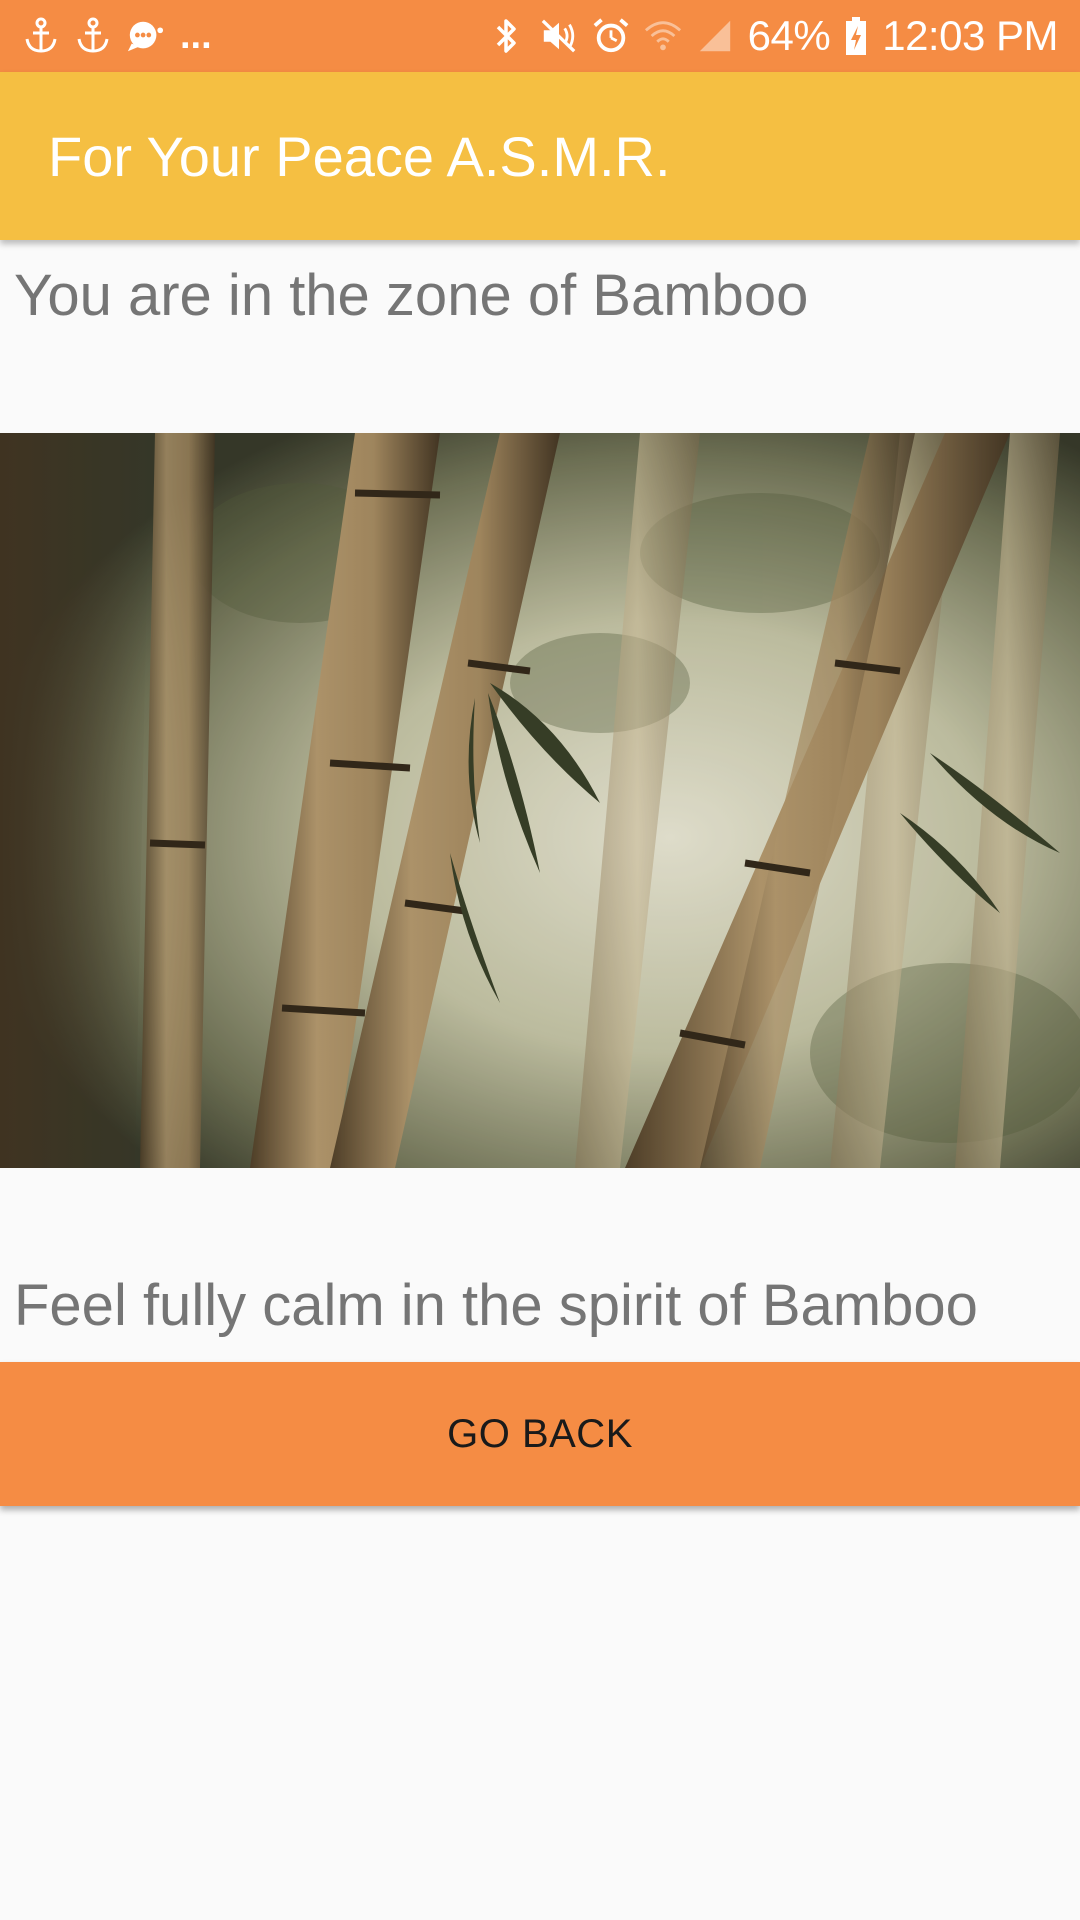 Image resolution: width=1080 pixels, height=1920 pixels. I want to click on zone-heading: You are in the zone of Bamboo, so click(411, 295).